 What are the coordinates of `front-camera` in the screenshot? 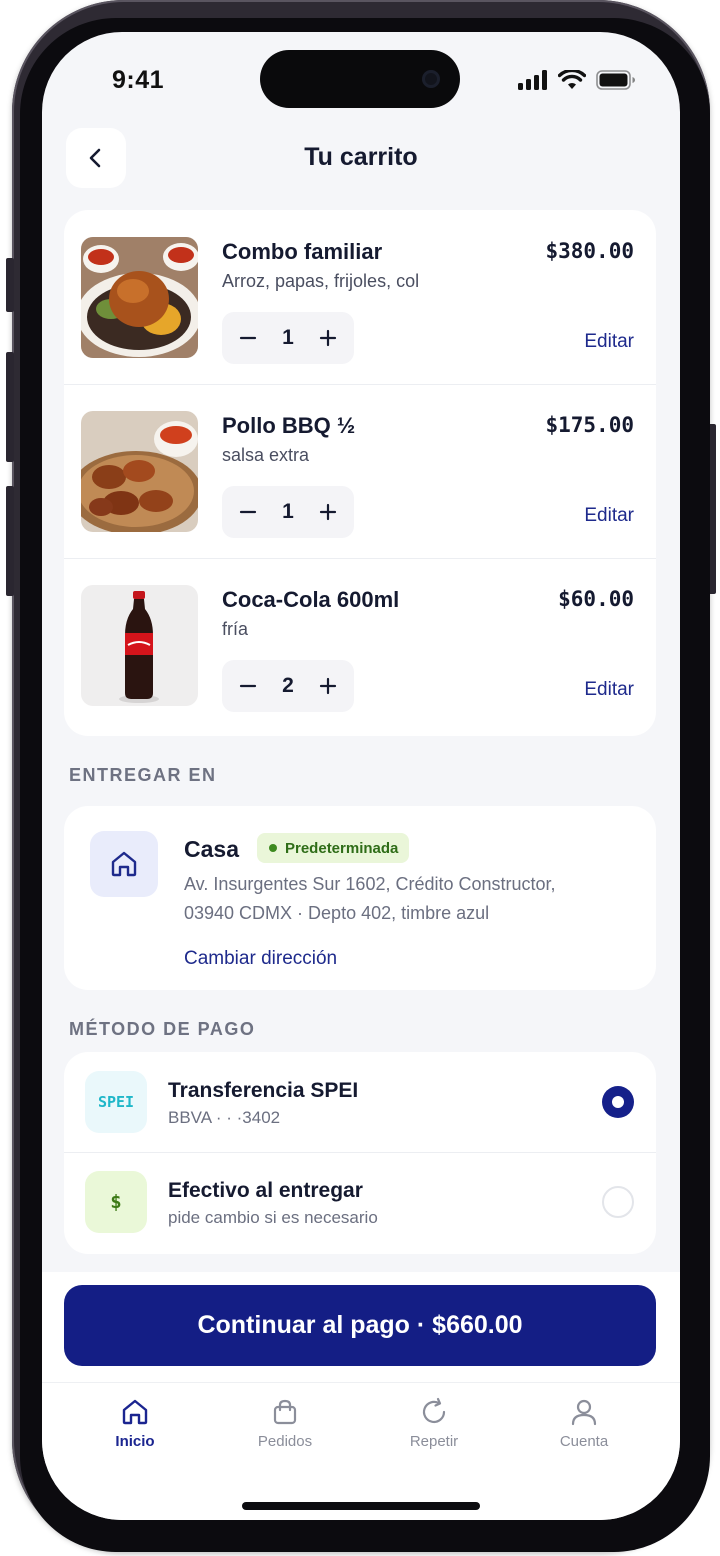 It's located at (431, 79).